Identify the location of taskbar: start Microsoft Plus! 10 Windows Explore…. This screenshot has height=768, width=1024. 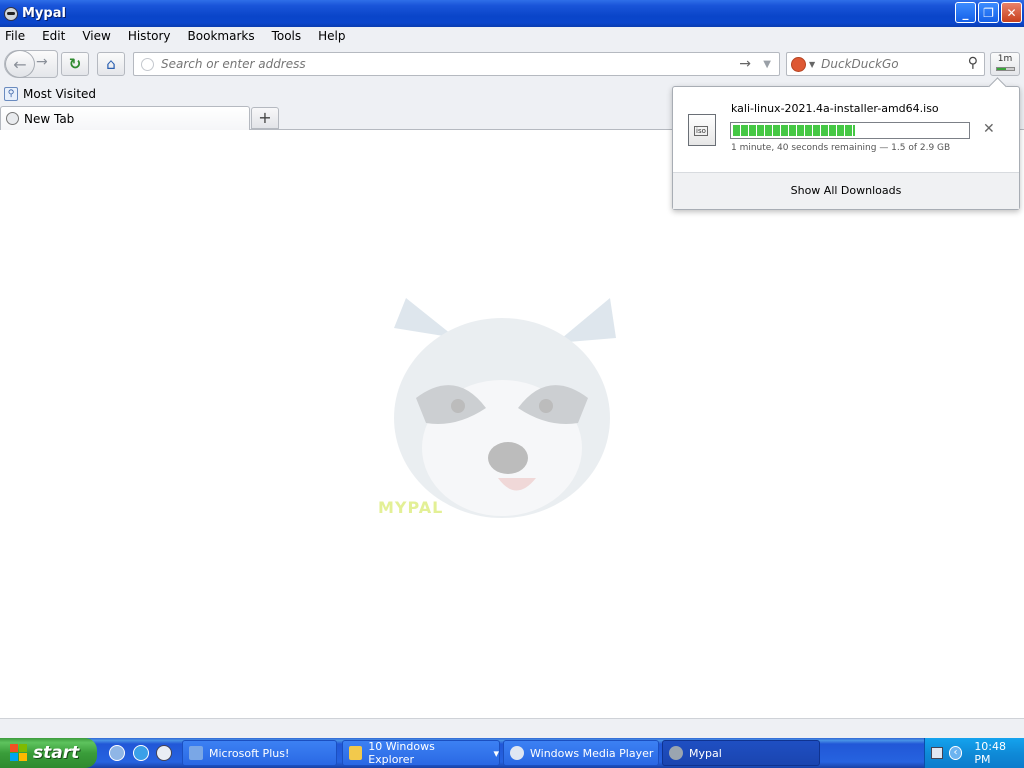
(512, 753).